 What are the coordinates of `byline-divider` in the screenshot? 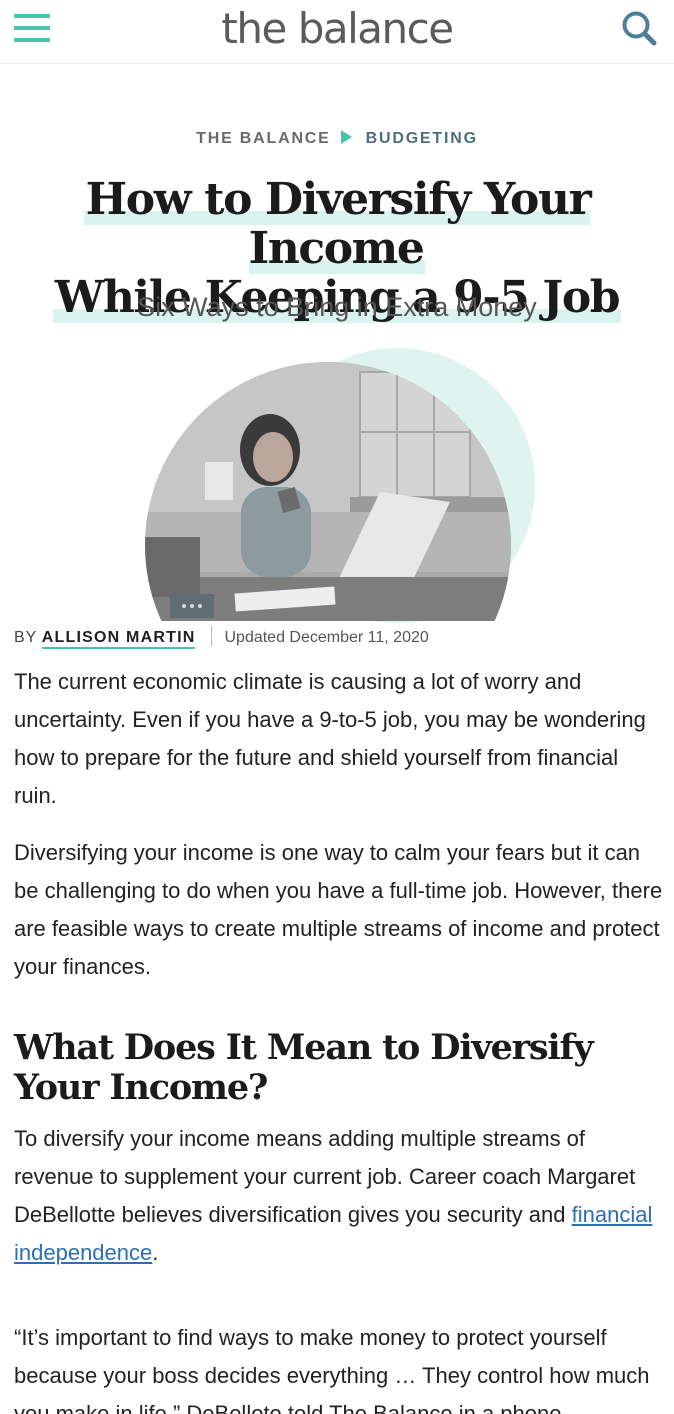 It's located at (212, 636).